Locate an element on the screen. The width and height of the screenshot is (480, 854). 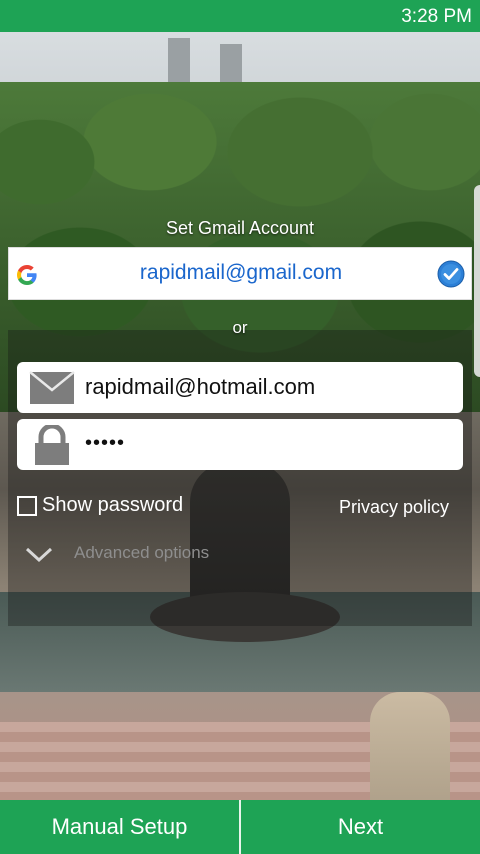
password-input: ••••• is located at coordinates (105, 443).